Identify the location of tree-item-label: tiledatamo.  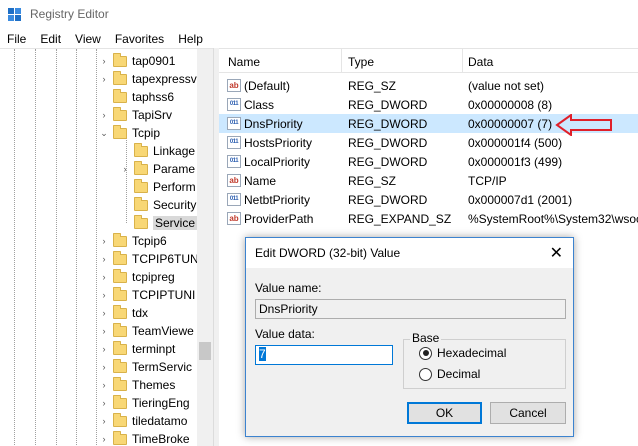
(160, 421).